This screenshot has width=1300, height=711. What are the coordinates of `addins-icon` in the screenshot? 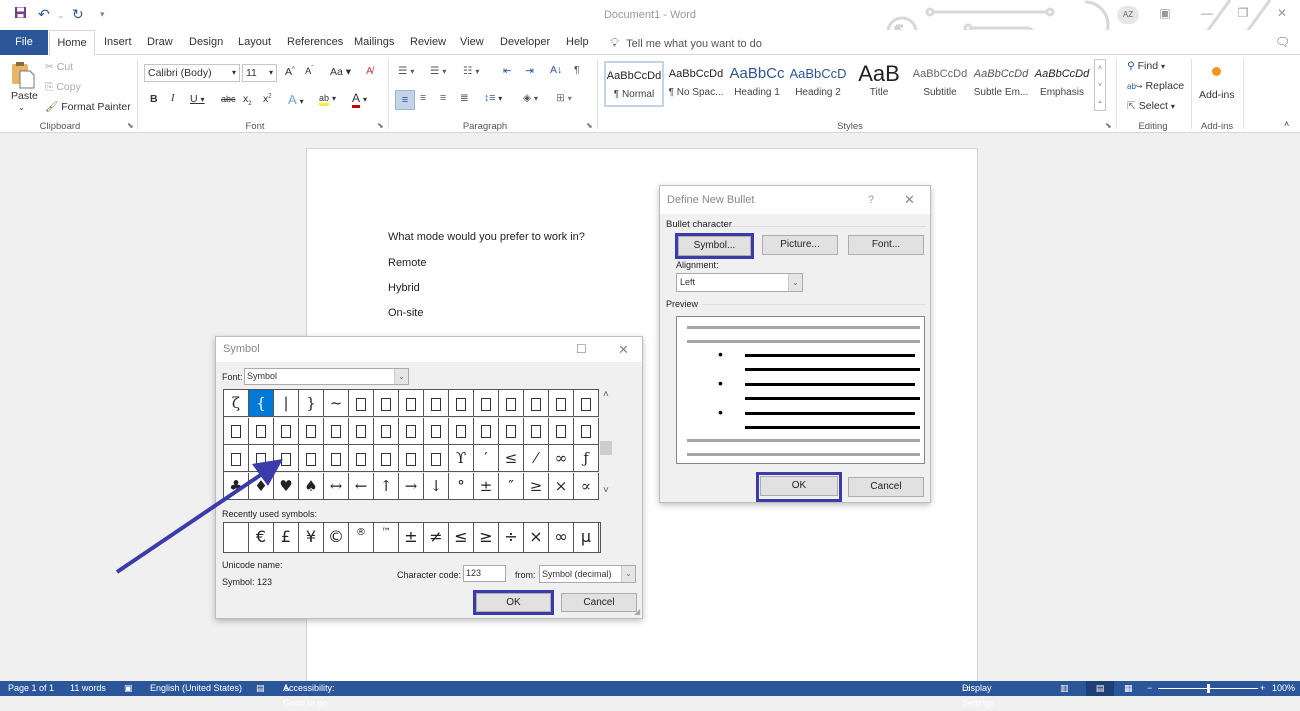 It's located at (1216, 71).